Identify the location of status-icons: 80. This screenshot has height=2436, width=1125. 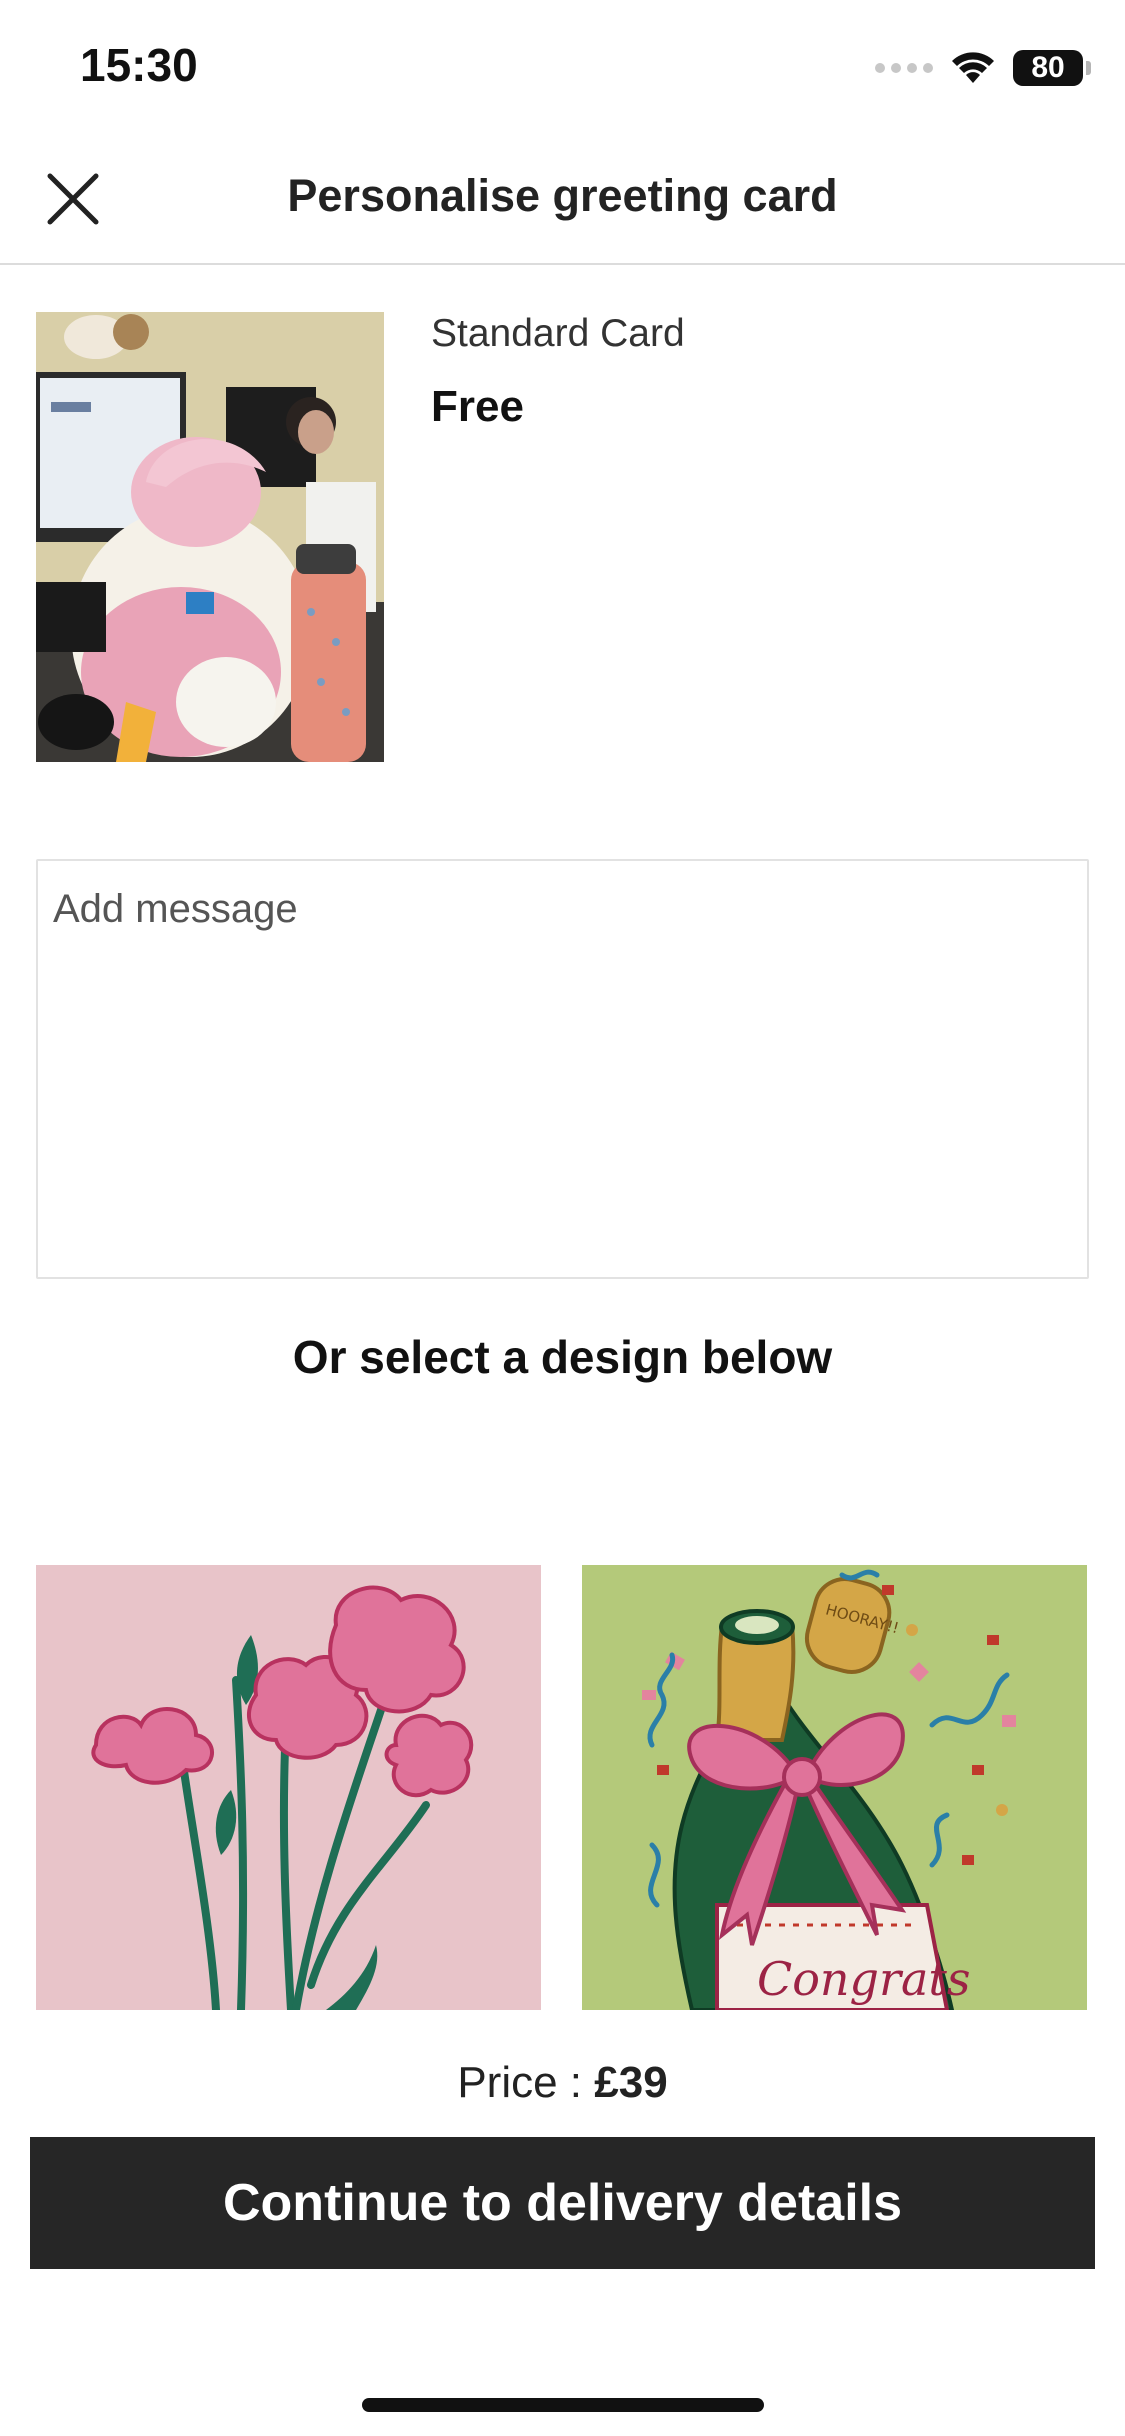
(983, 68).